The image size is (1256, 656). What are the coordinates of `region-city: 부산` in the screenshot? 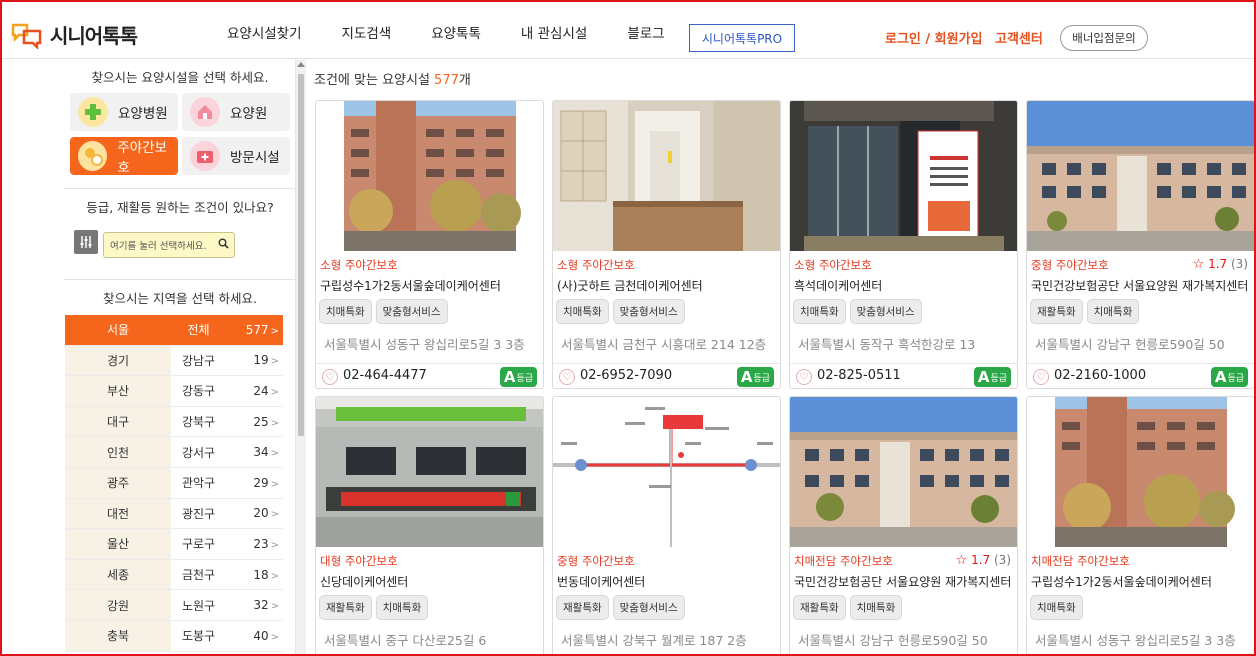 It's located at (118, 391).